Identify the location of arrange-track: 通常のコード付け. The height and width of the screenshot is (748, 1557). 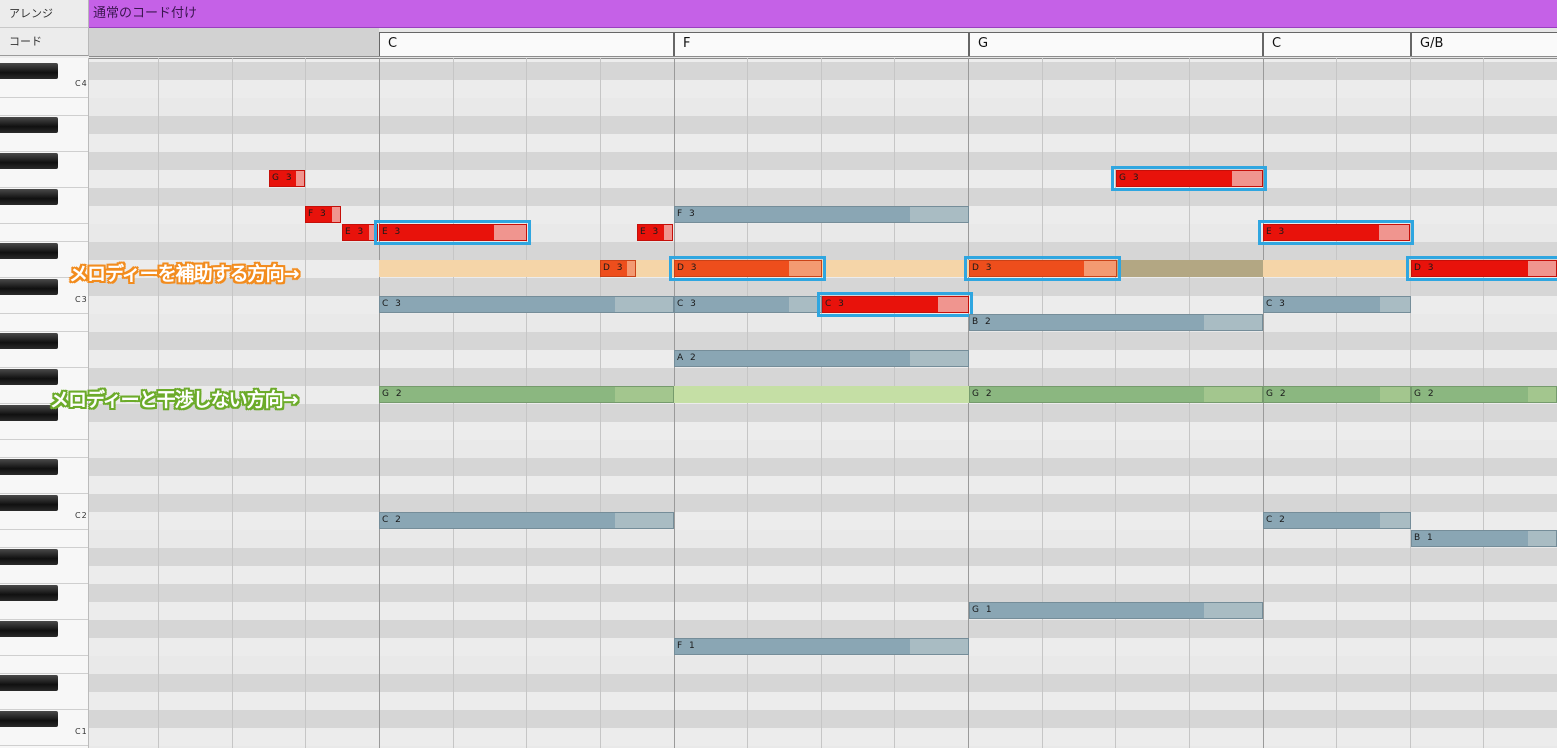
(823, 14).